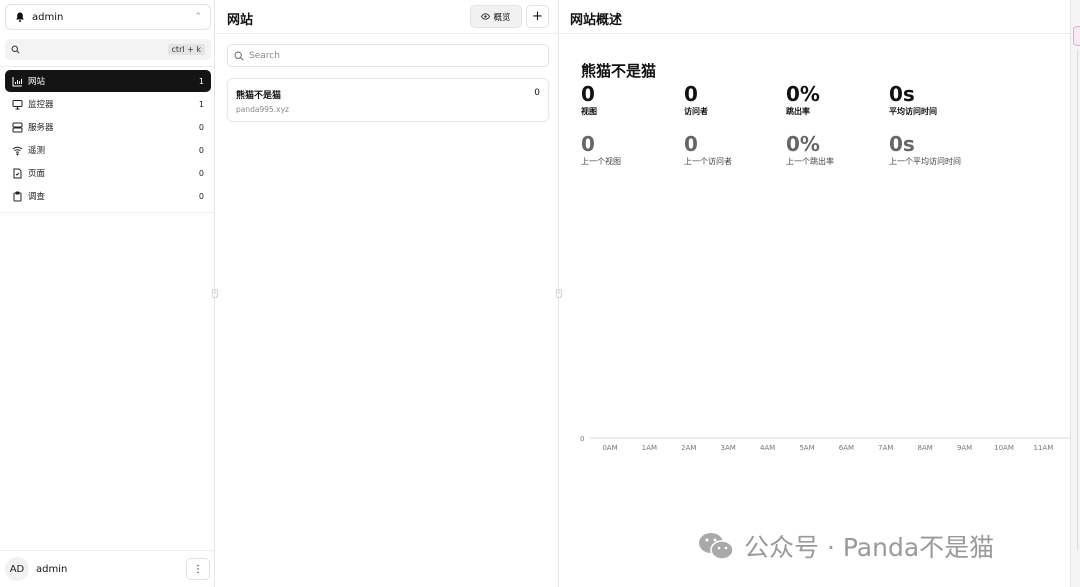  Describe the element at coordinates (728, 448) in the screenshot. I see `x-tick-label: 3AM` at that location.